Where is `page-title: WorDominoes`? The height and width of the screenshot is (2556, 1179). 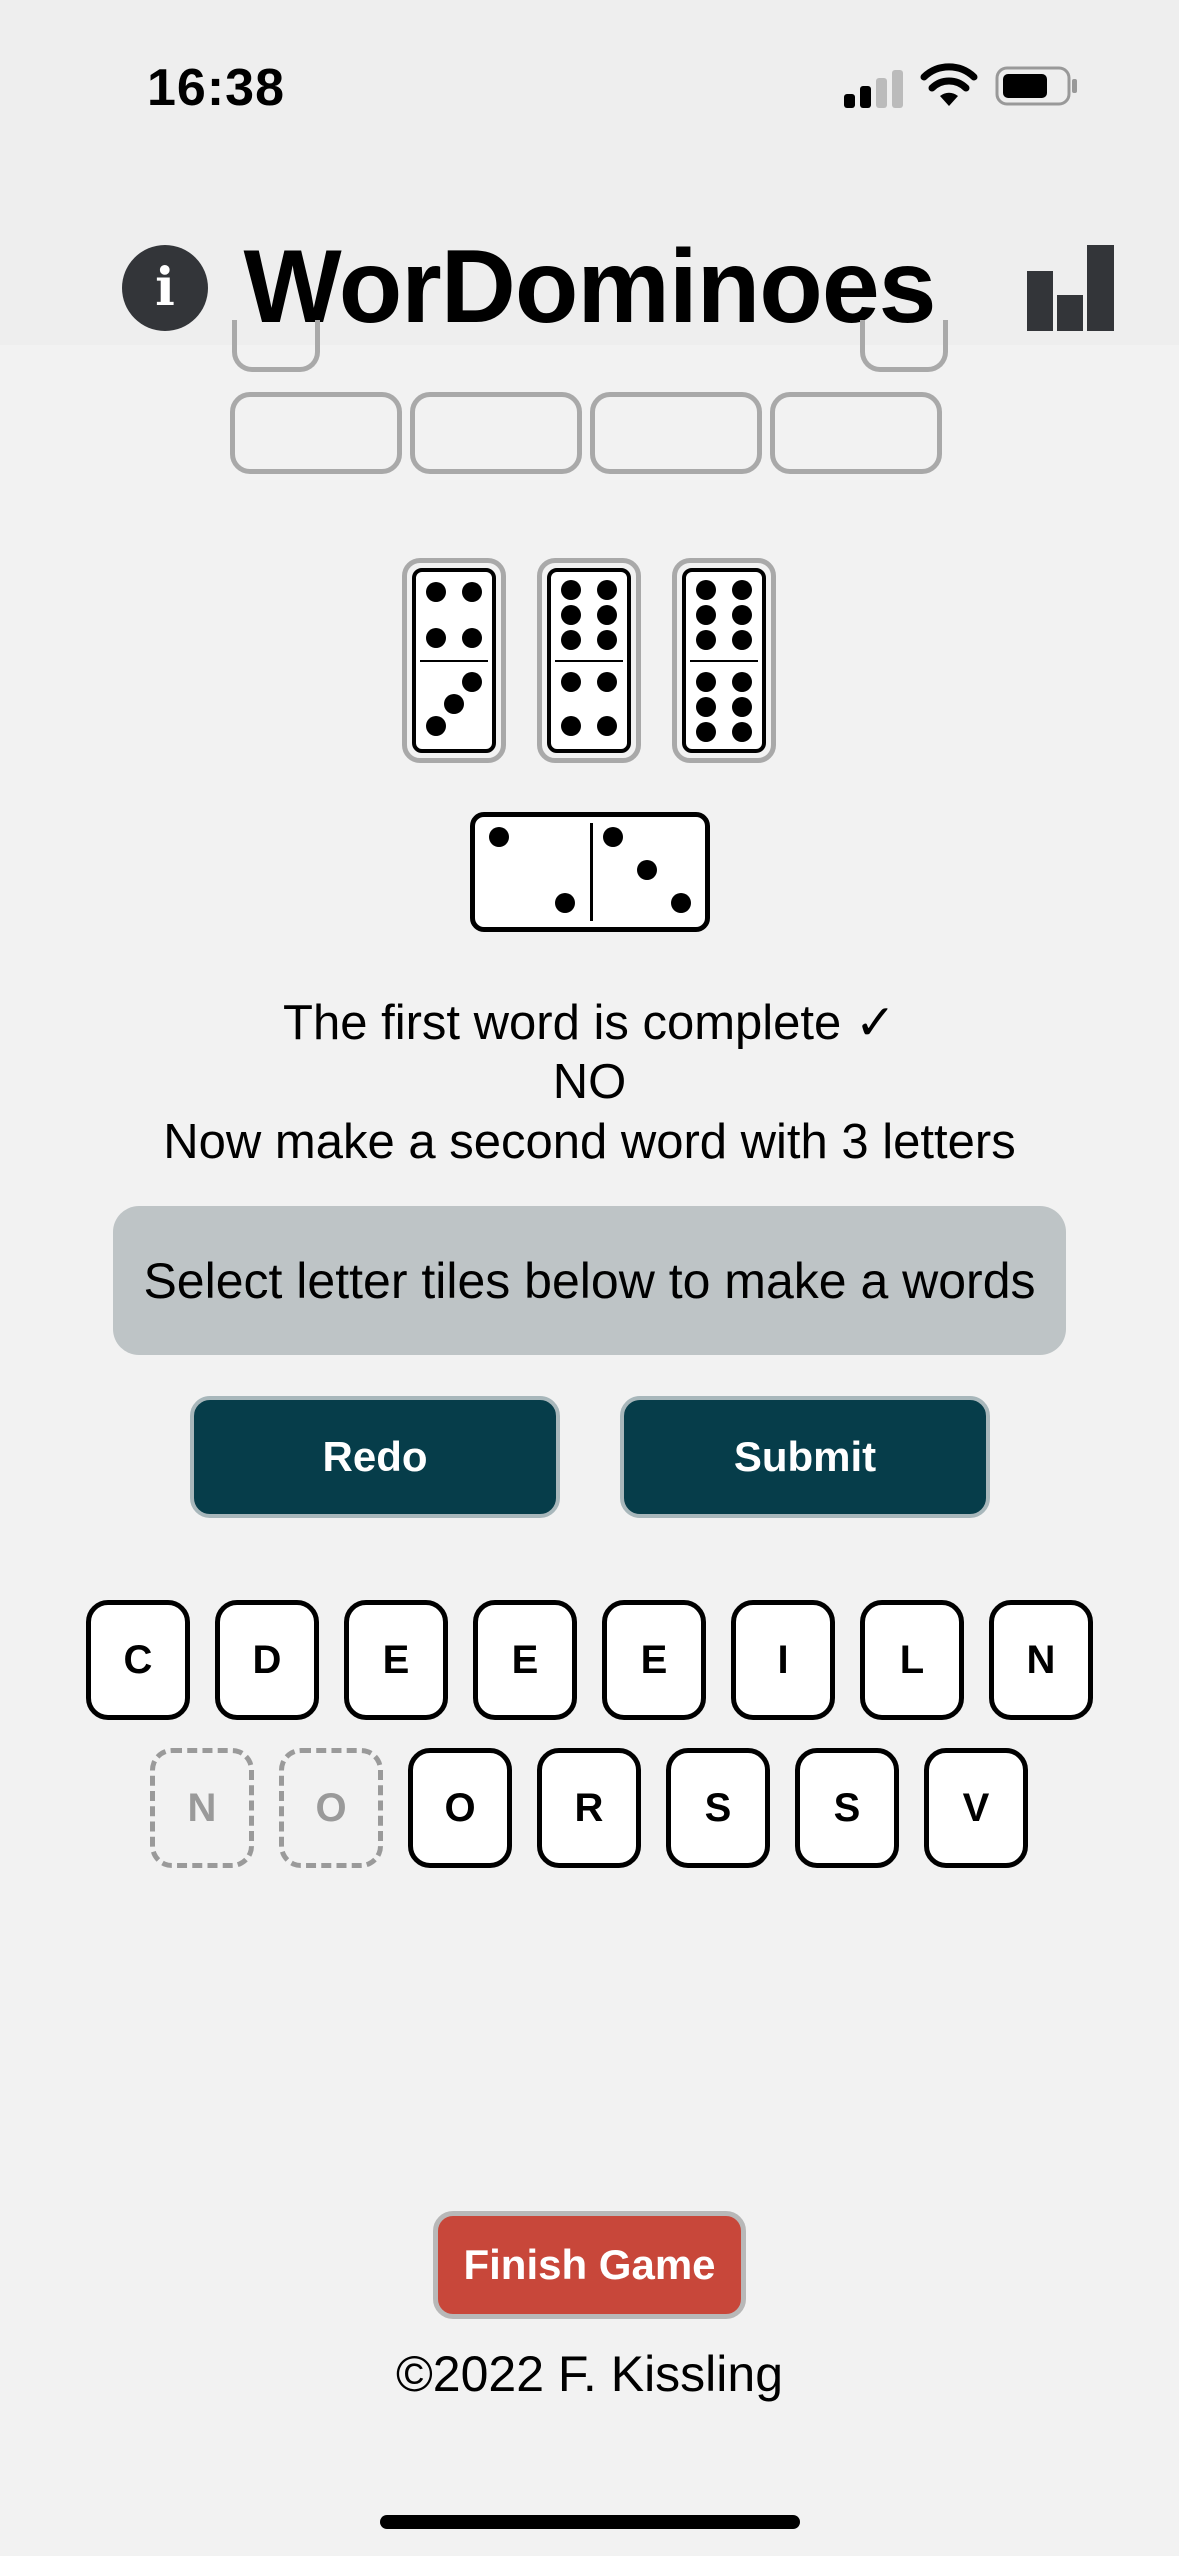
page-title: WorDominoes is located at coordinates (589, 287).